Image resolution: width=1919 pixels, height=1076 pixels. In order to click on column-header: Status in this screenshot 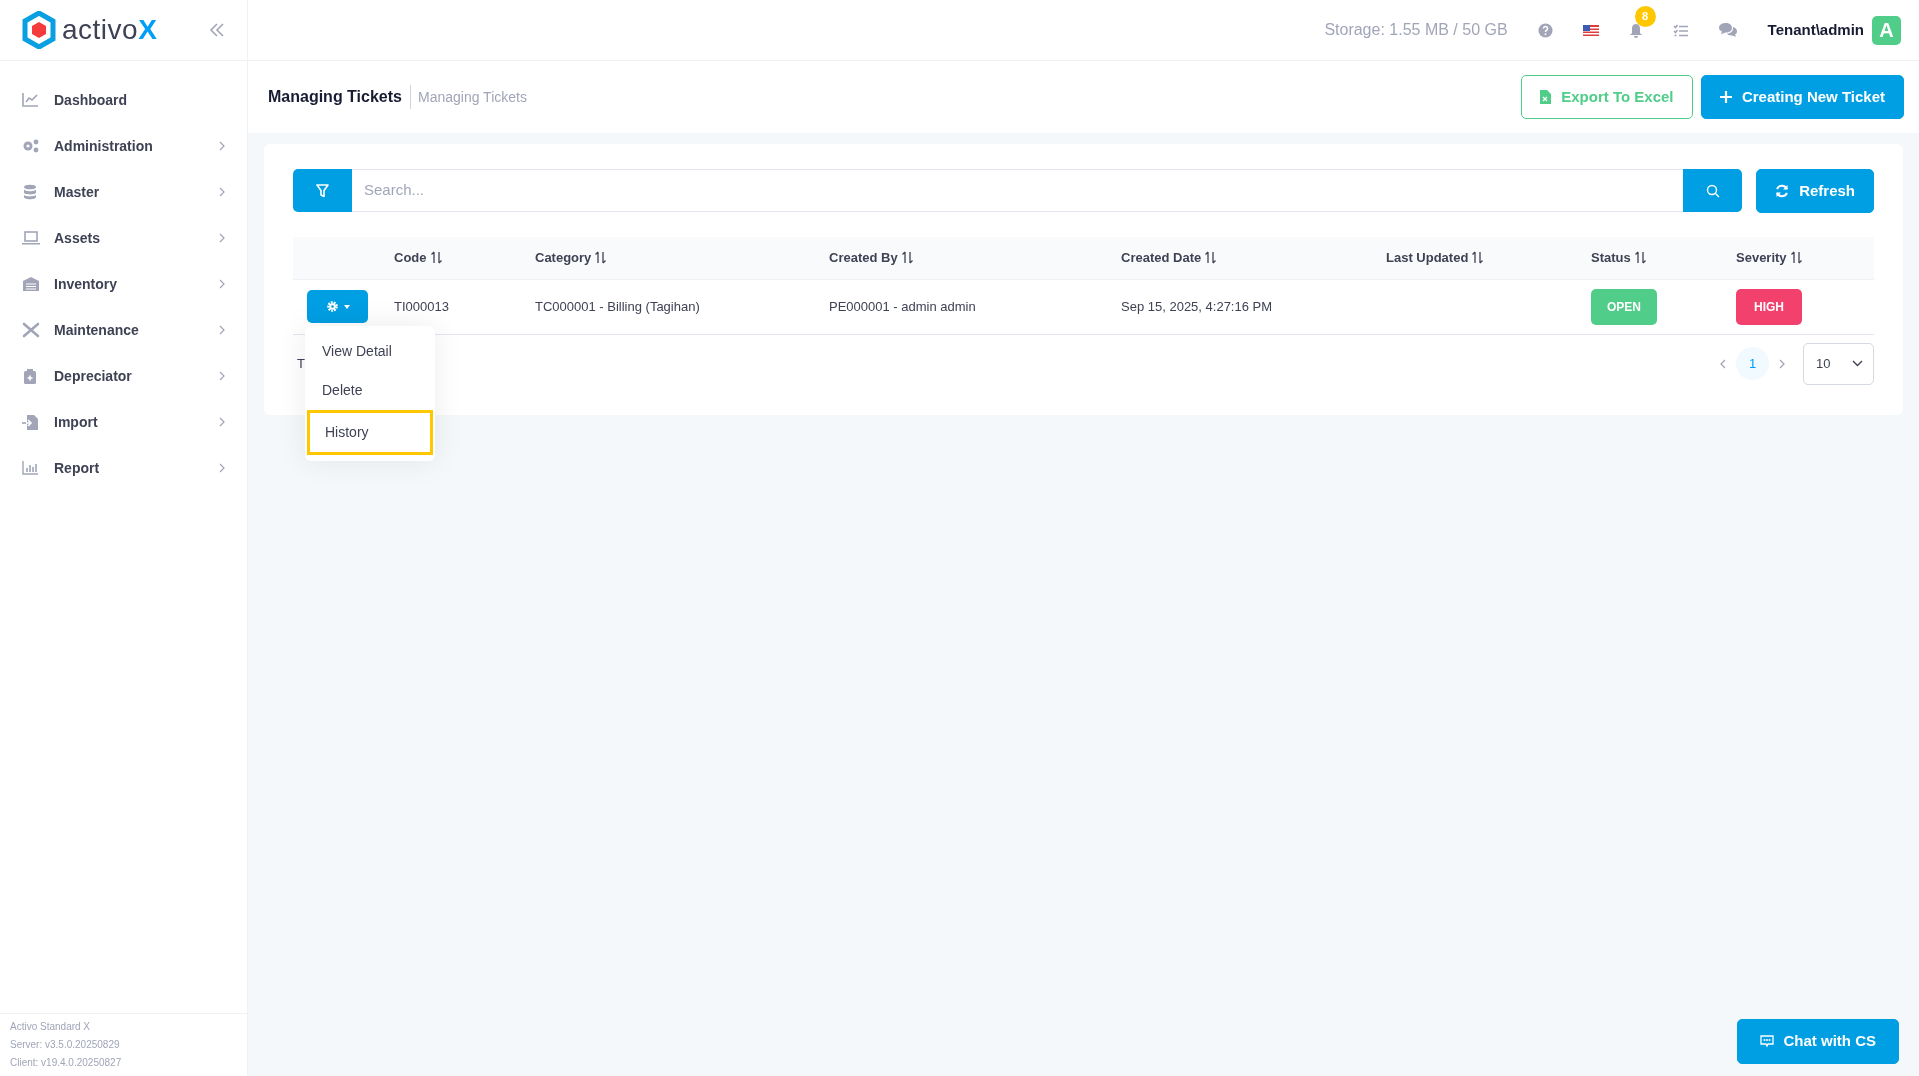, I will do `click(1611, 258)`.